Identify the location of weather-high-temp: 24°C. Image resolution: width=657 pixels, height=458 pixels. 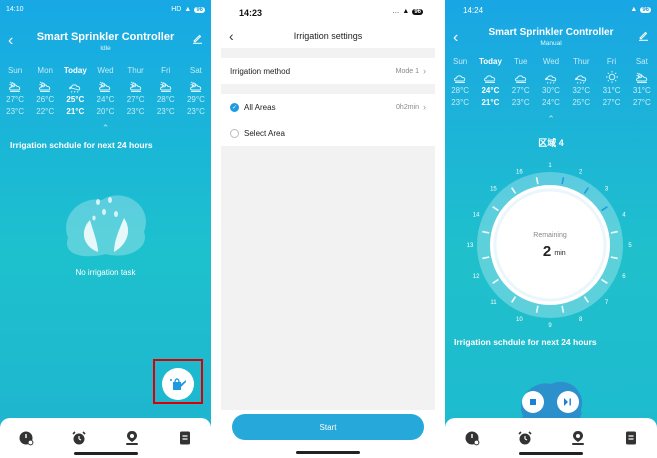
(490, 90).